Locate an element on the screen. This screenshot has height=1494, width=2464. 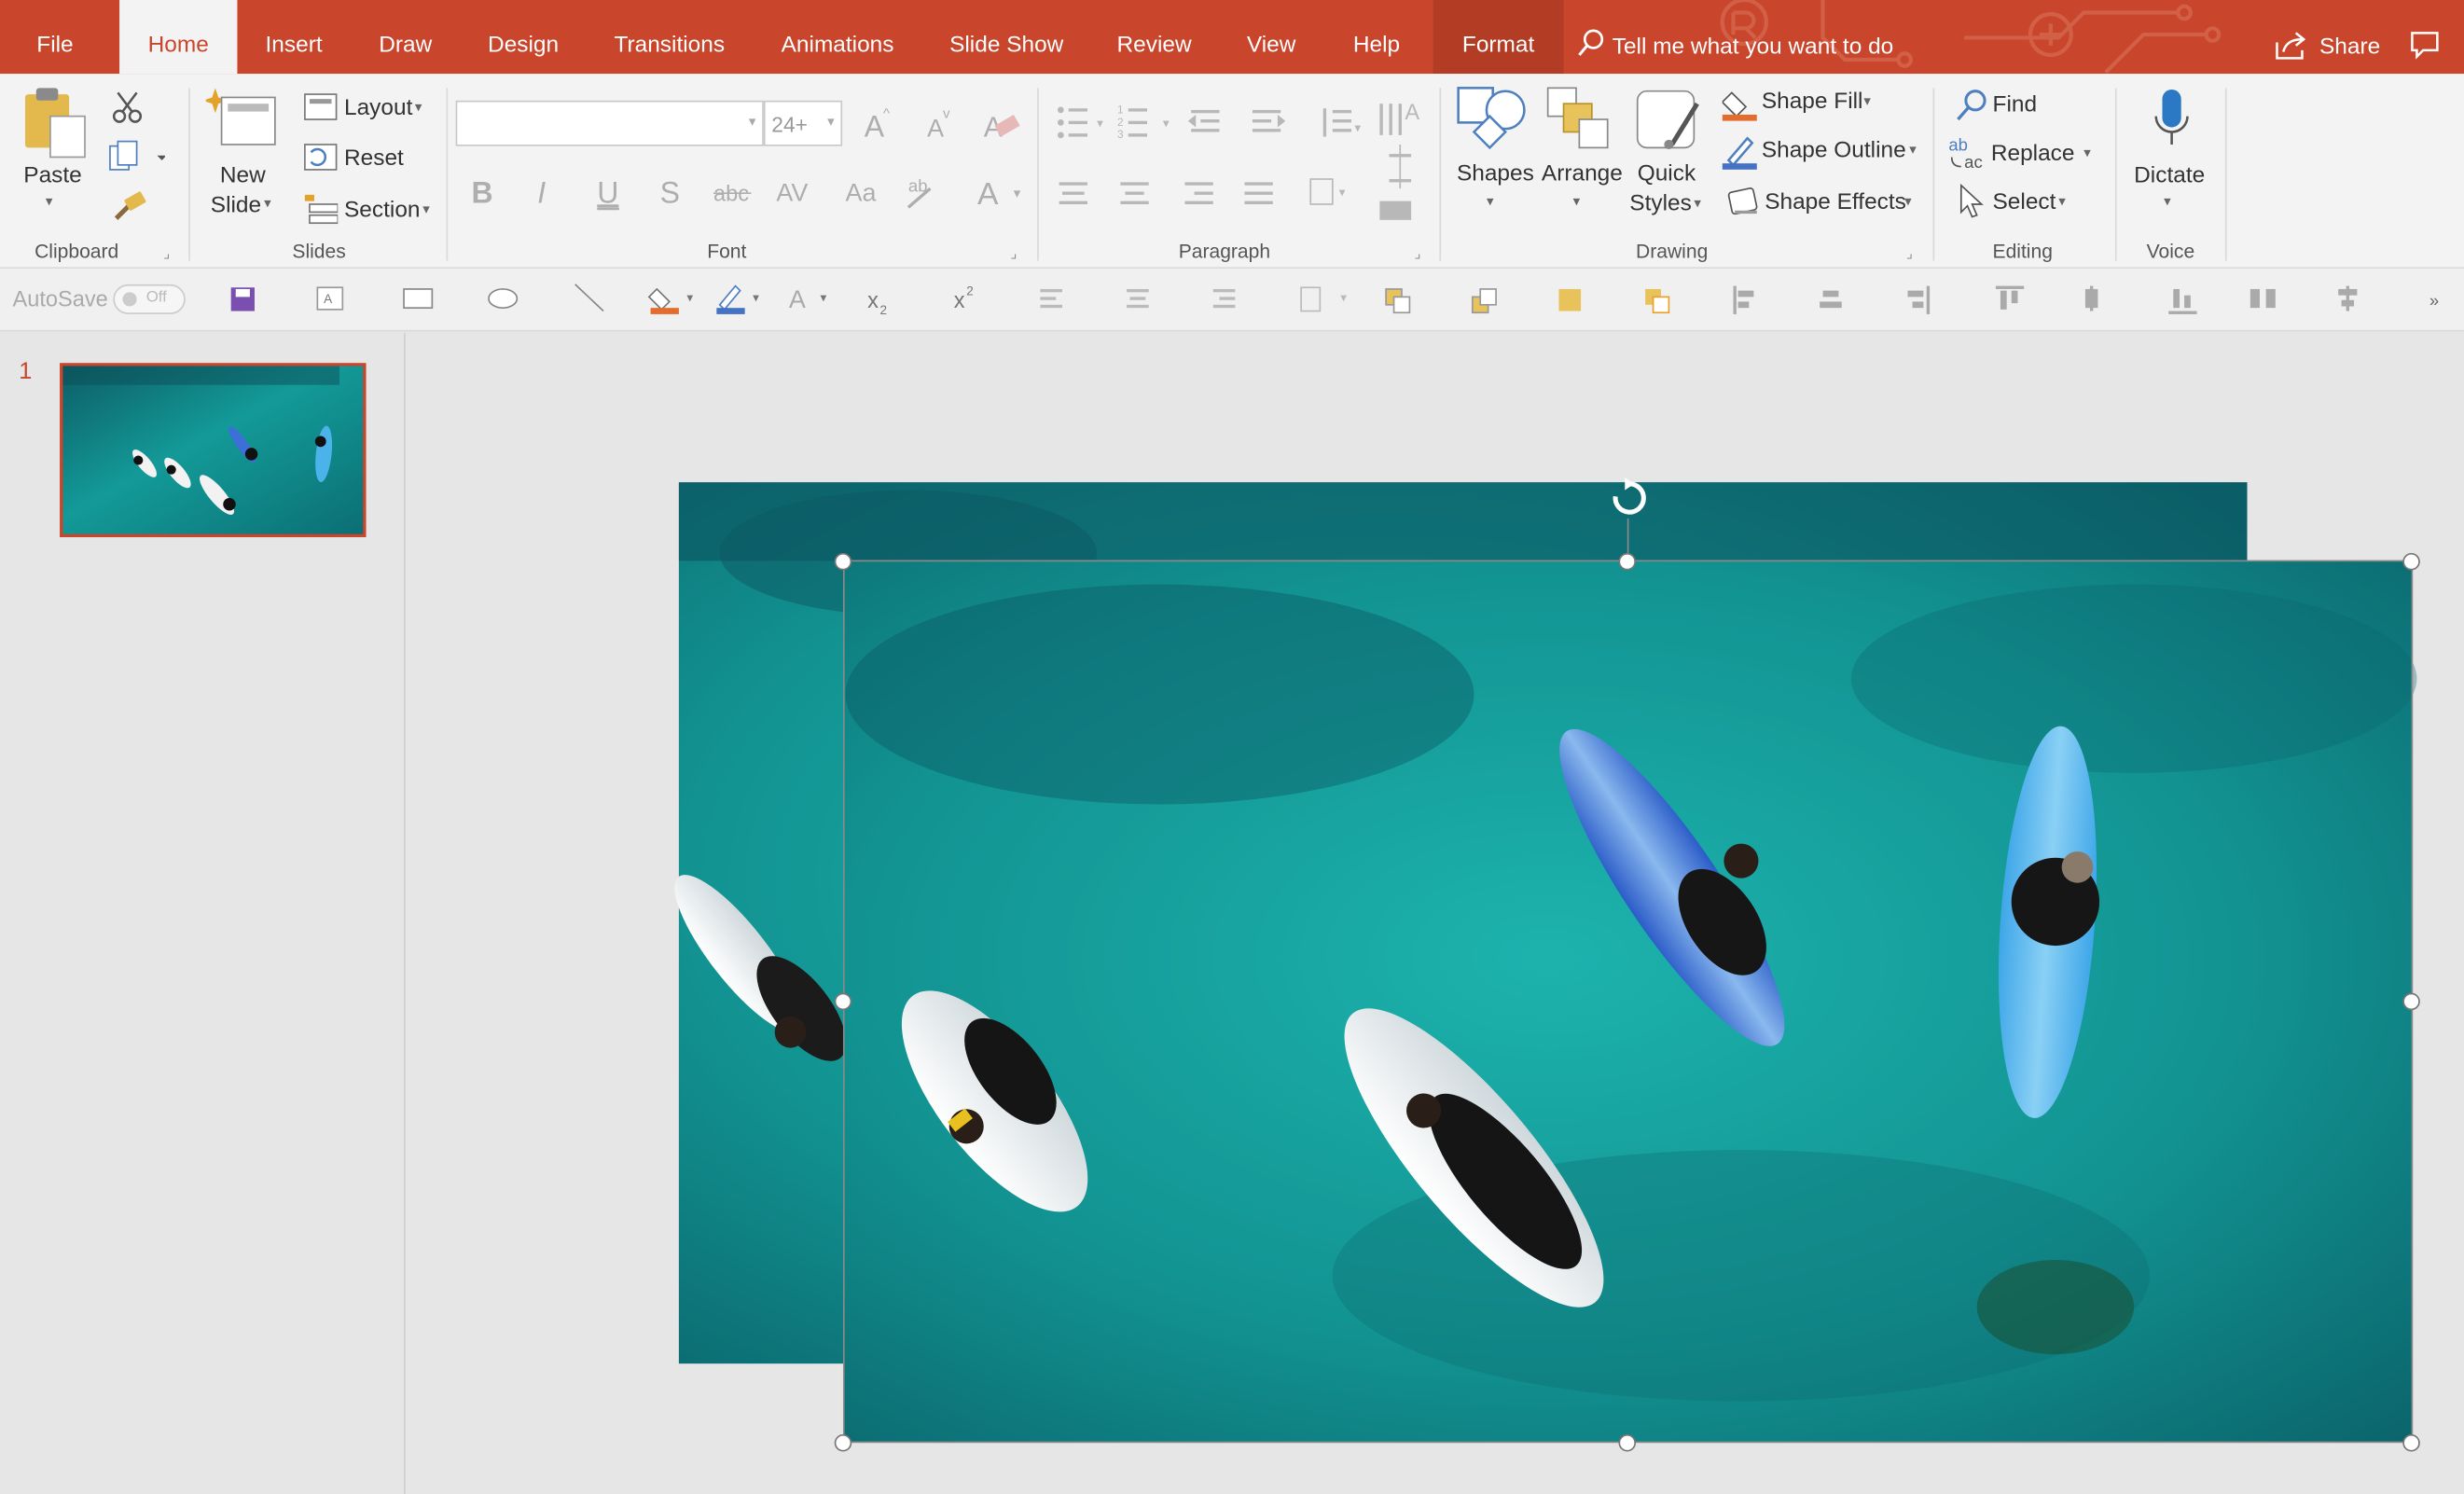
resize-handle-top-right is located at coordinates (2411, 561).